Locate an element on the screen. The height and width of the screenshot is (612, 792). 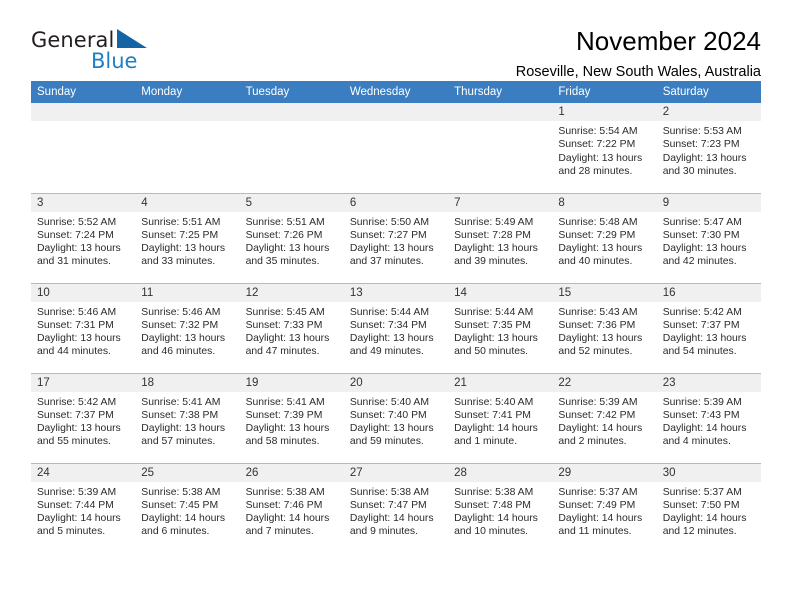
day-number: 18 is located at coordinates (187, 382).